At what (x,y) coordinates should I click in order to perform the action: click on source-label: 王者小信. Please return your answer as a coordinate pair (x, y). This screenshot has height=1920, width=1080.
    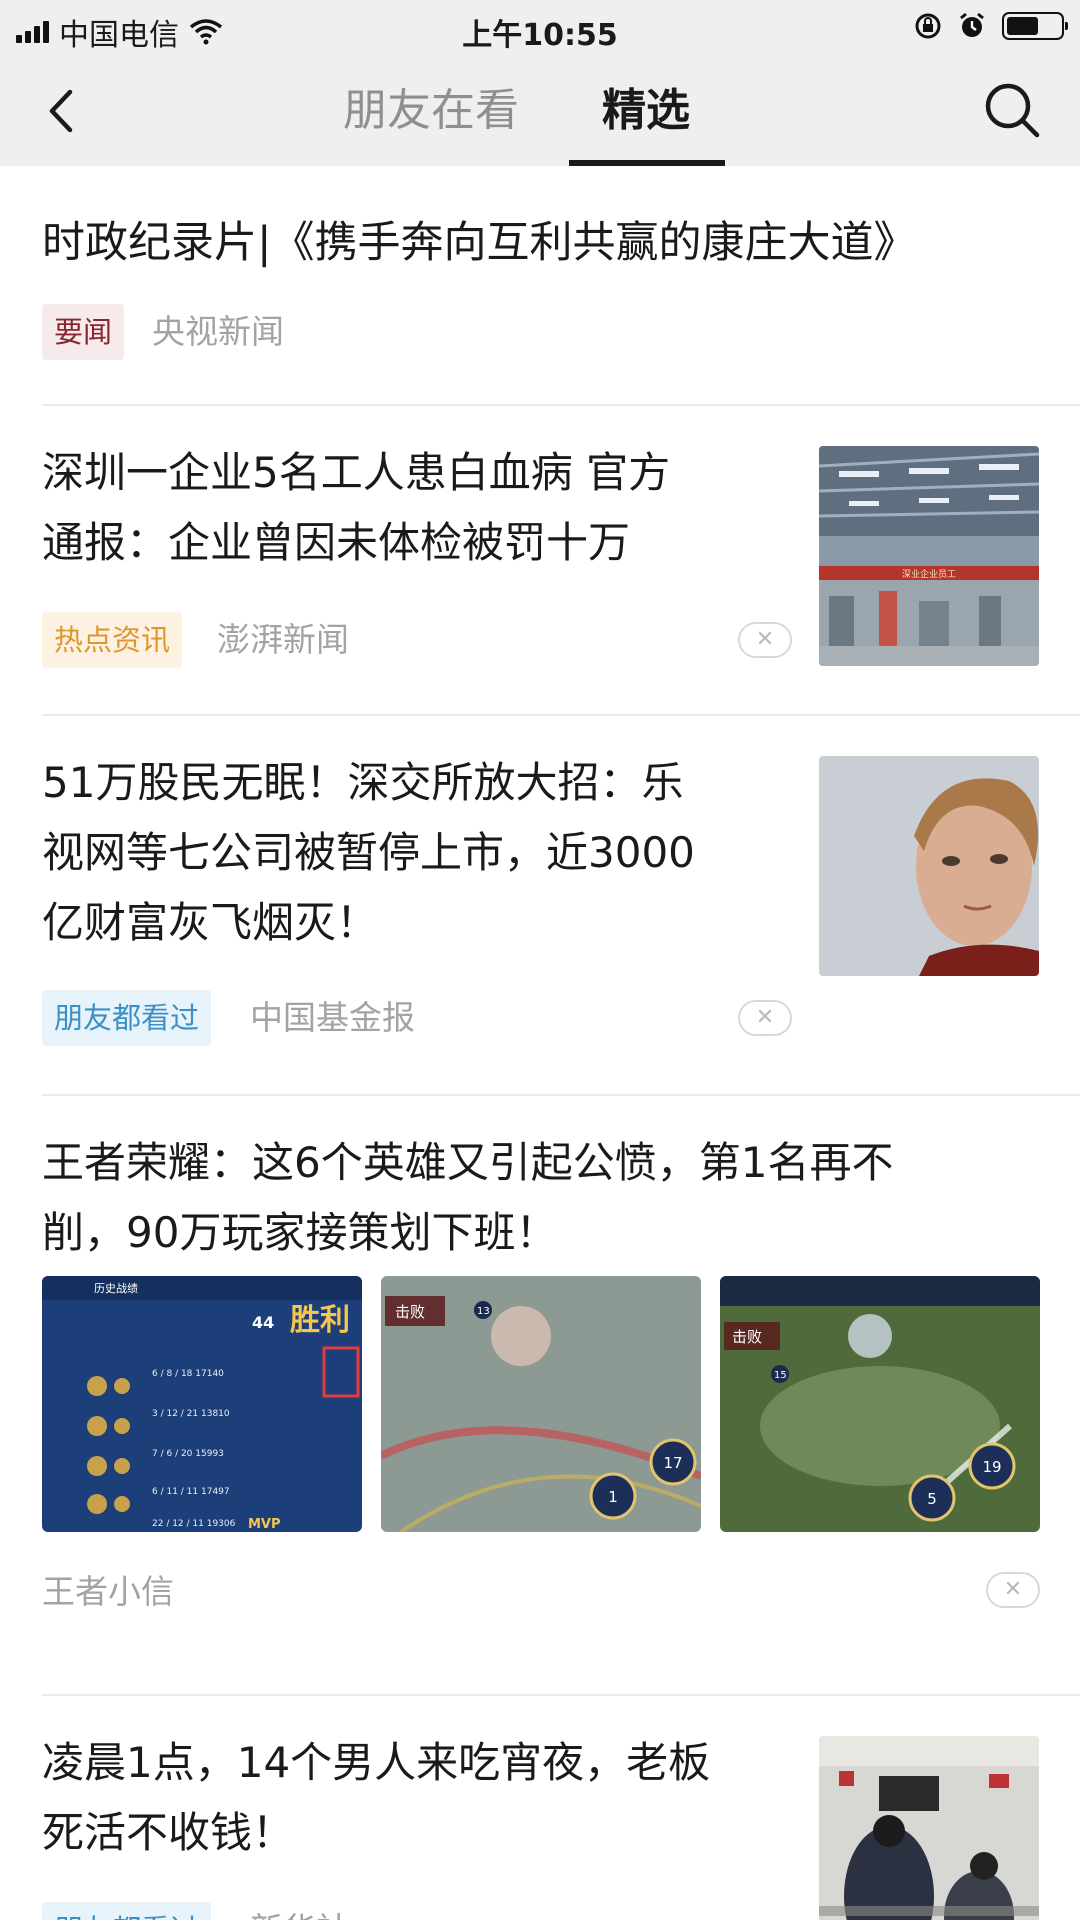
    Looking at the image, I should click on (108, 1591).